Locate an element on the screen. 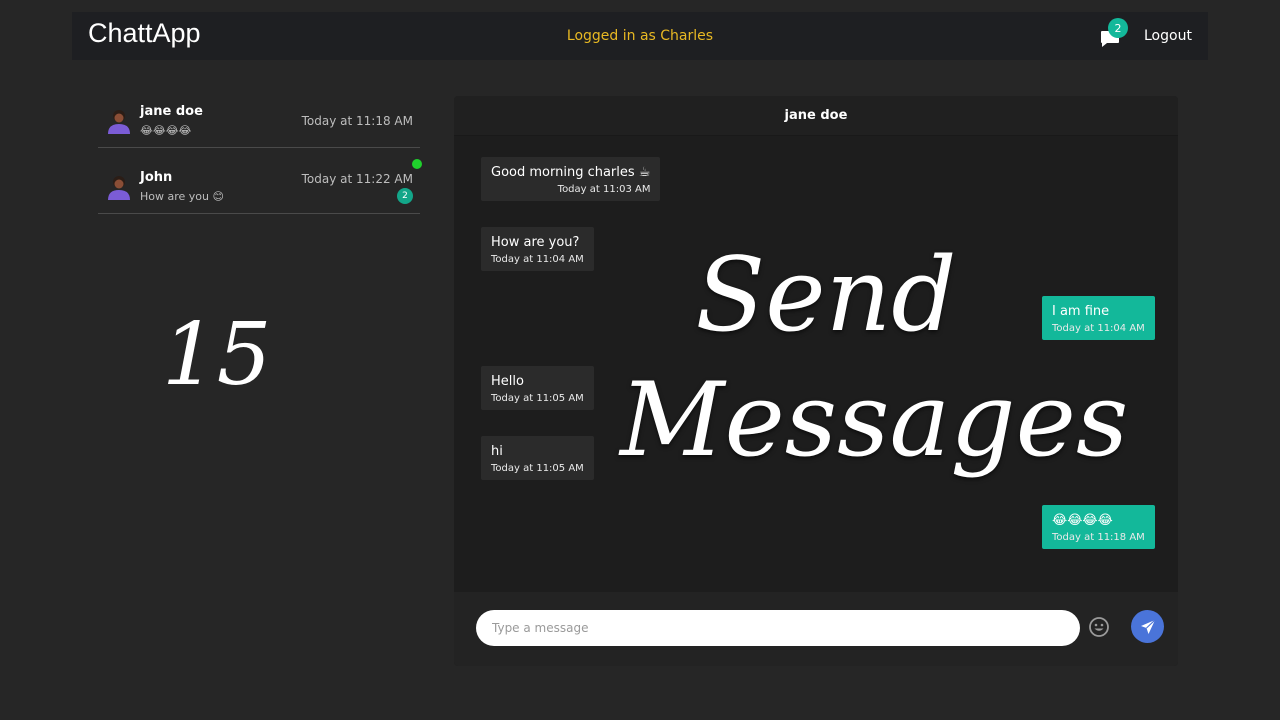 Image resolution: width=1280 pixels, height=720 pixels. conversation-item: John How are you 😊 Today at 11:22 AM 2 is located at coordinates (260, 186).